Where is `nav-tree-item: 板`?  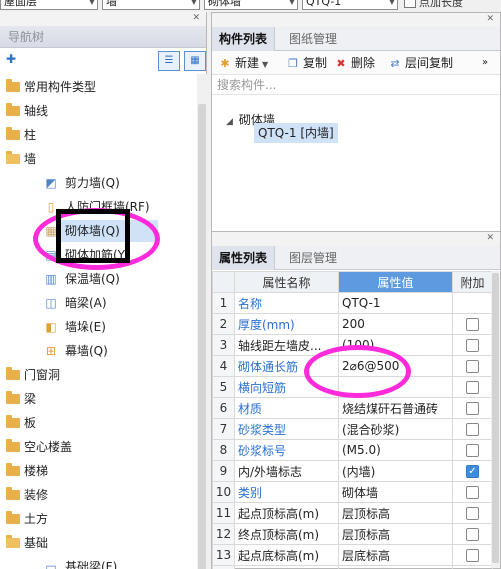
nav-tree-item: 板 is located at coordinates (97, 423).